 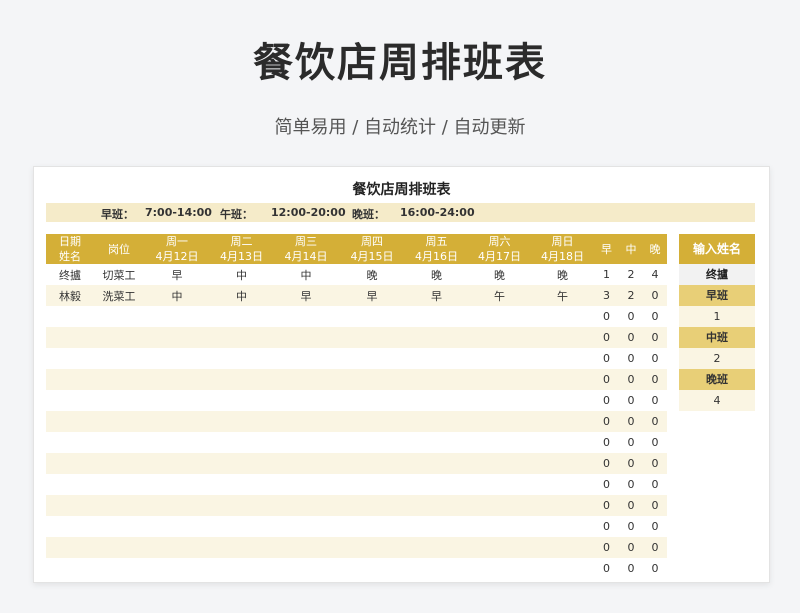 I want to click on cell-count: 3, so click(x=606, y=295).